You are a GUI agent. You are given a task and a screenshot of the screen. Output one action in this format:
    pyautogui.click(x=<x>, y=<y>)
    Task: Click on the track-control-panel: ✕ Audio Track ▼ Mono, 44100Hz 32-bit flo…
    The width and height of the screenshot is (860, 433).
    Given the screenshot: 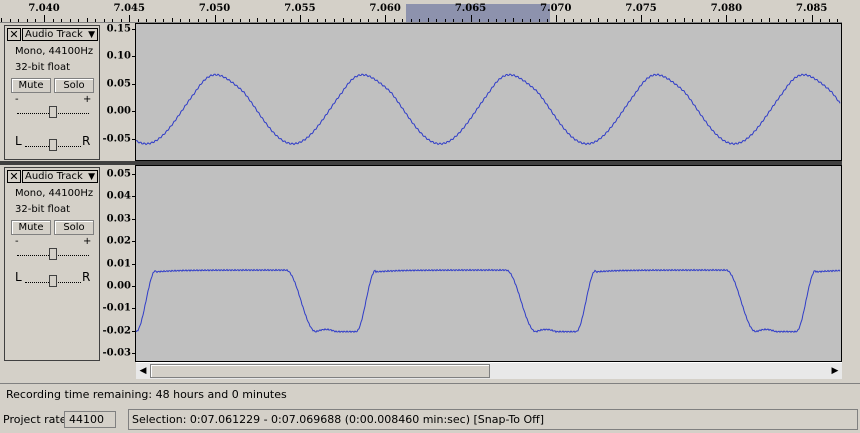 What is the action you would take?
    pyautogui.click(x=52, y=264)
    